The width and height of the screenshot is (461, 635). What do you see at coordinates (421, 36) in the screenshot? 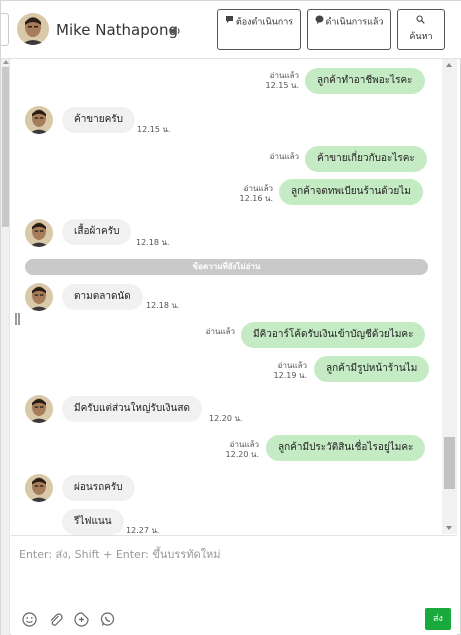
I see `search-label: ค้นหา` at bounding box center [421, 36].